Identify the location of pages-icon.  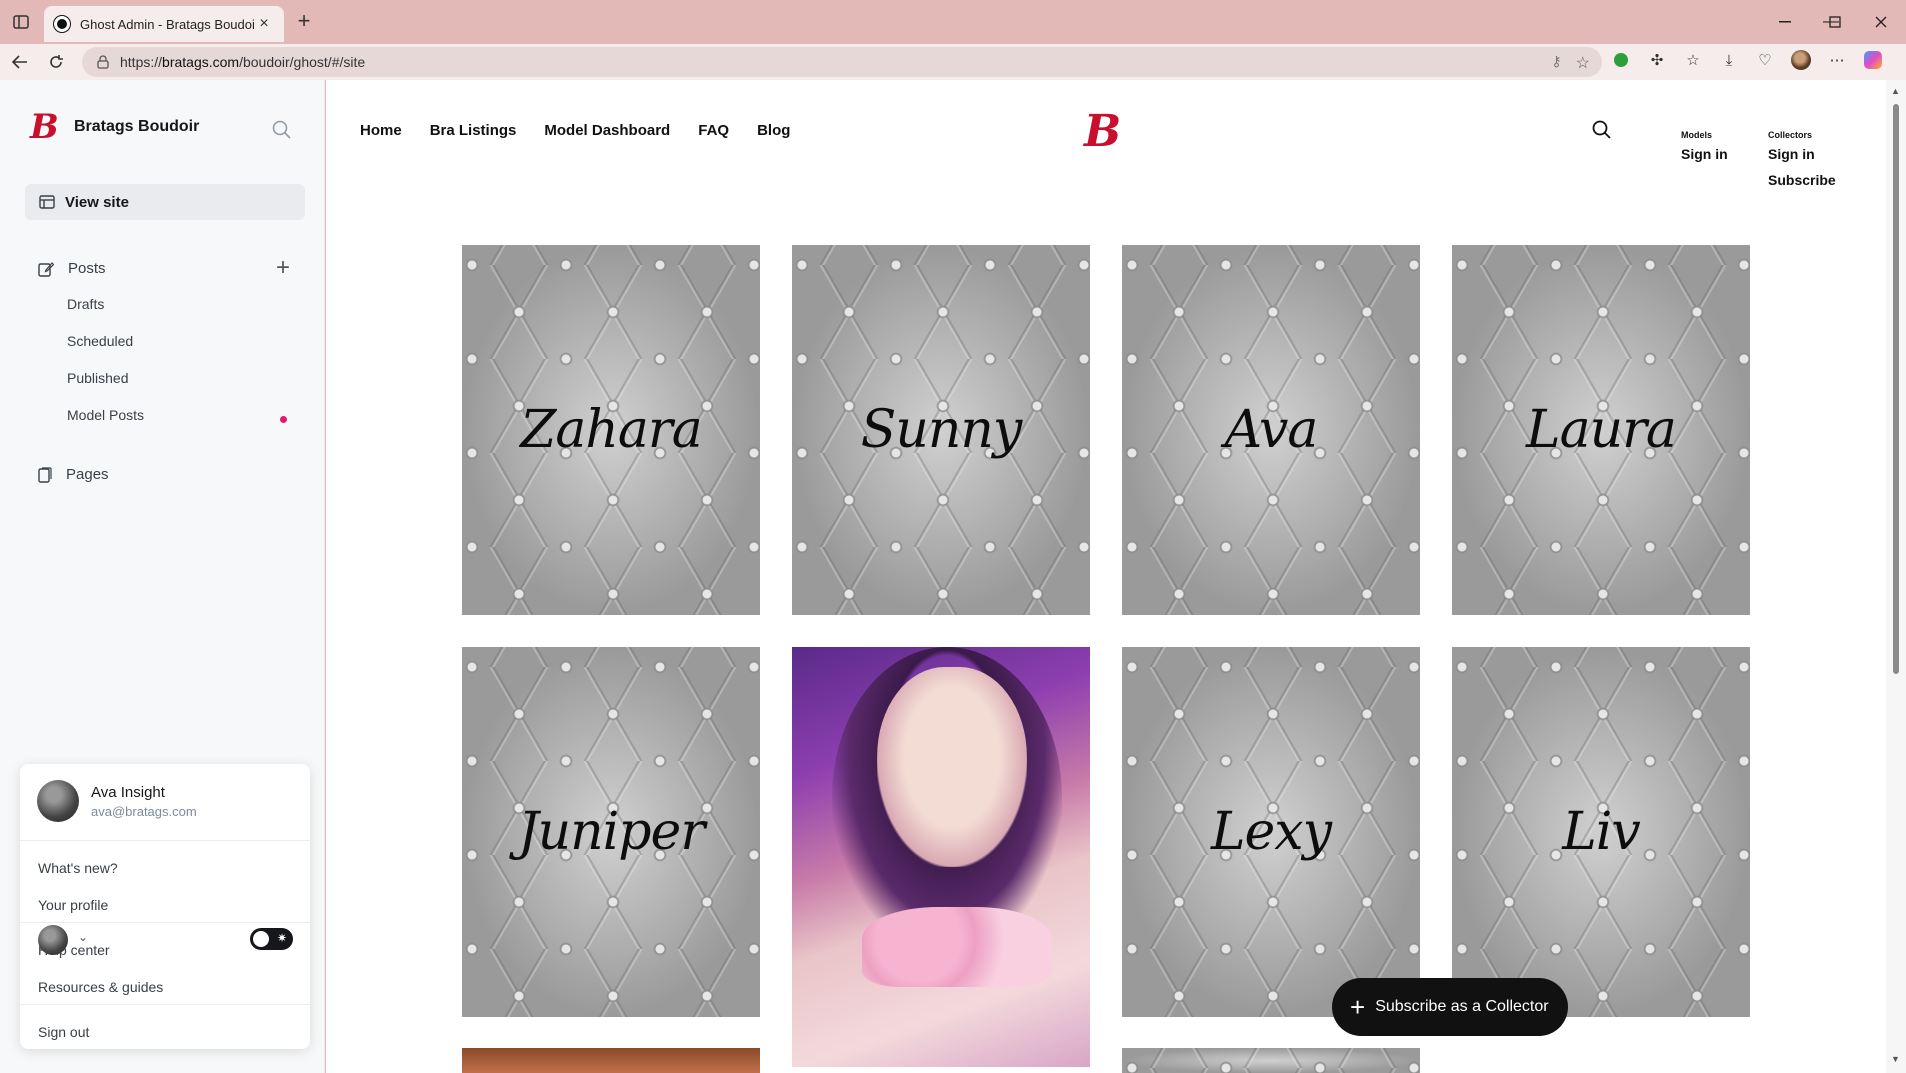
(45, 474).